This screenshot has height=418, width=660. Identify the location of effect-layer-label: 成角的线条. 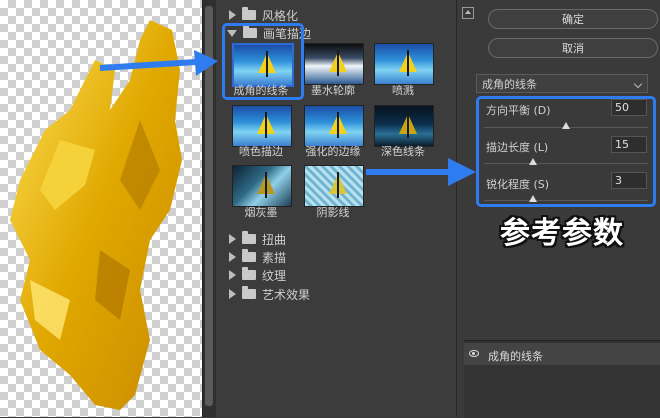
(515, 356).